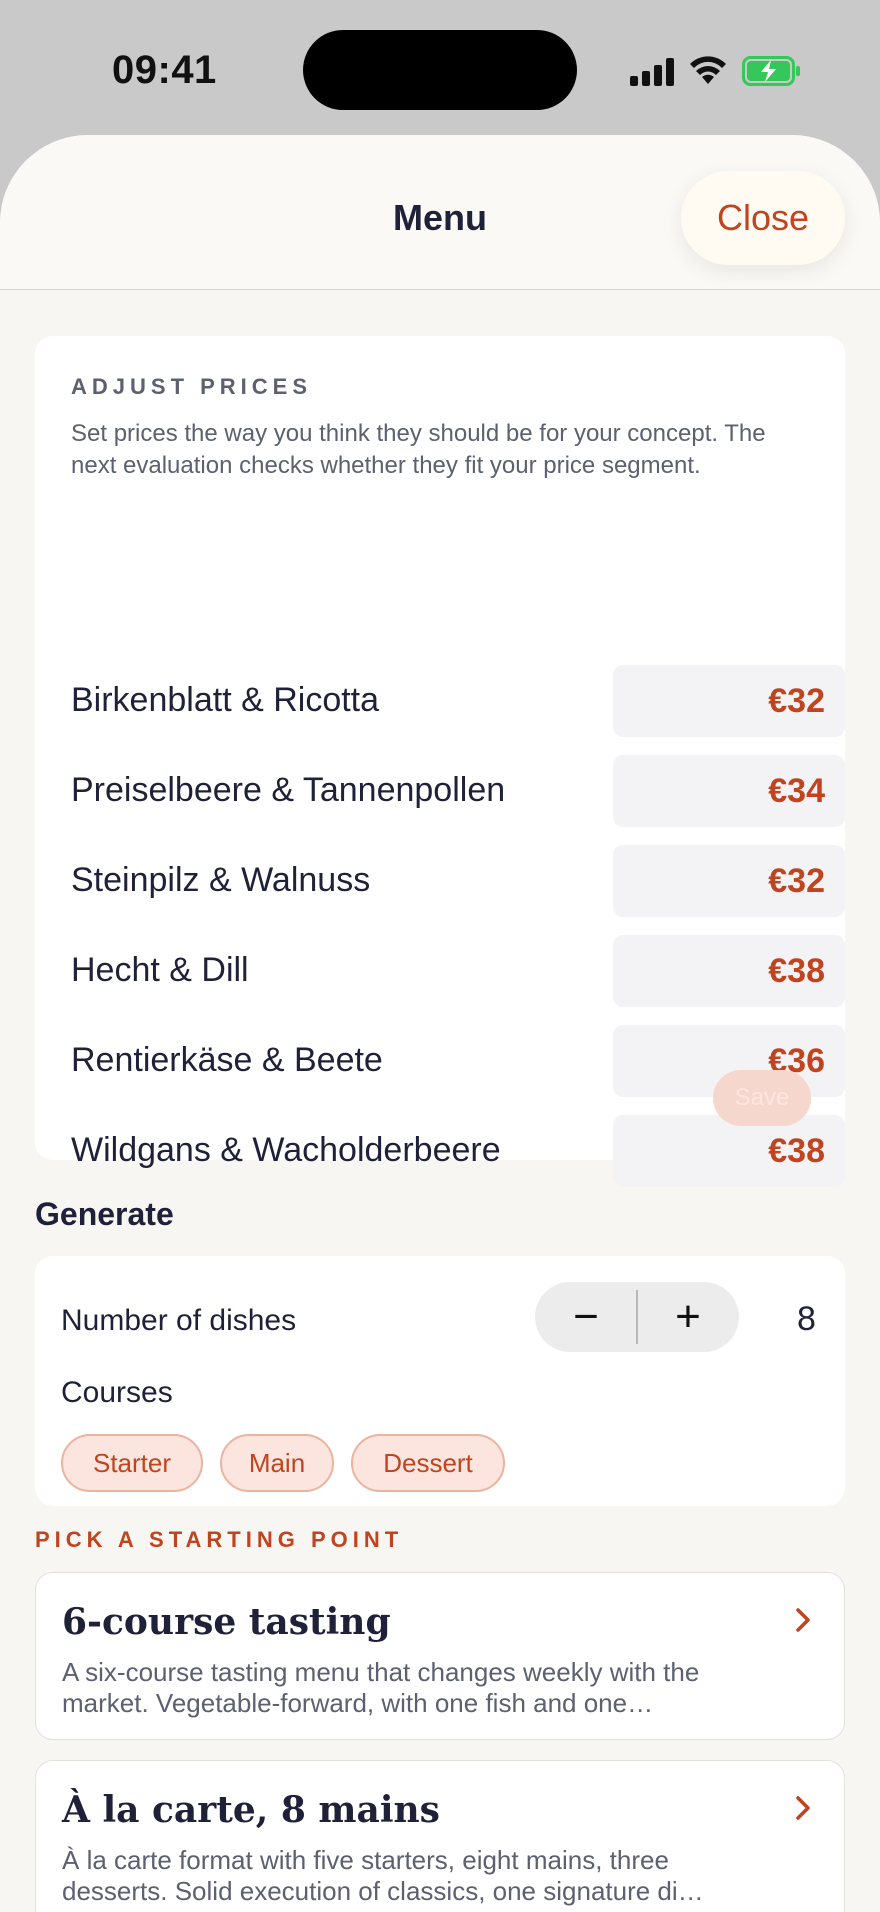  Describe the element at coordinates (586, 1317) in the screenshot. I see `decrement-button: −` at that location.